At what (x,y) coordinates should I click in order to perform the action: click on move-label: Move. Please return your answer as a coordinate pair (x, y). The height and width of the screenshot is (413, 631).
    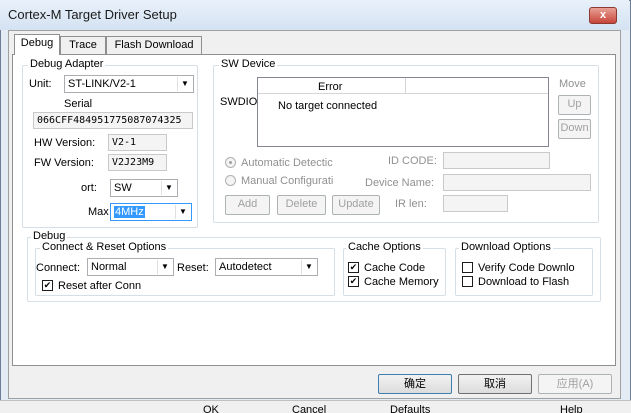
    Looking at the image, I should click on (572, 84).